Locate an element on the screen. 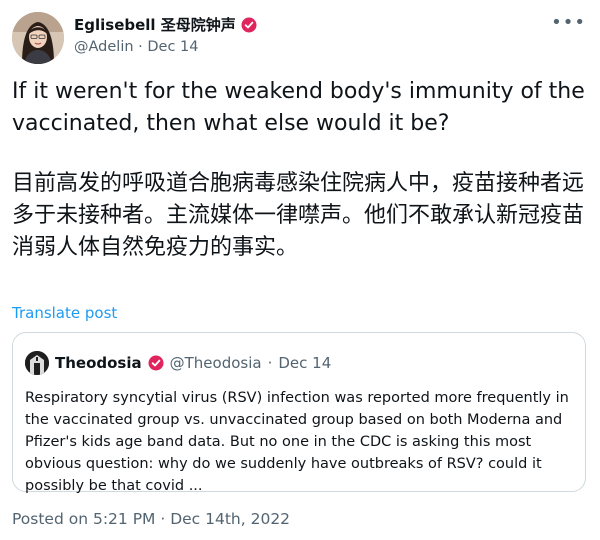 The width and height of the screenshot is (600, 540). quoted-author-handle: @Theodosia is located at coordinates (216, 363).